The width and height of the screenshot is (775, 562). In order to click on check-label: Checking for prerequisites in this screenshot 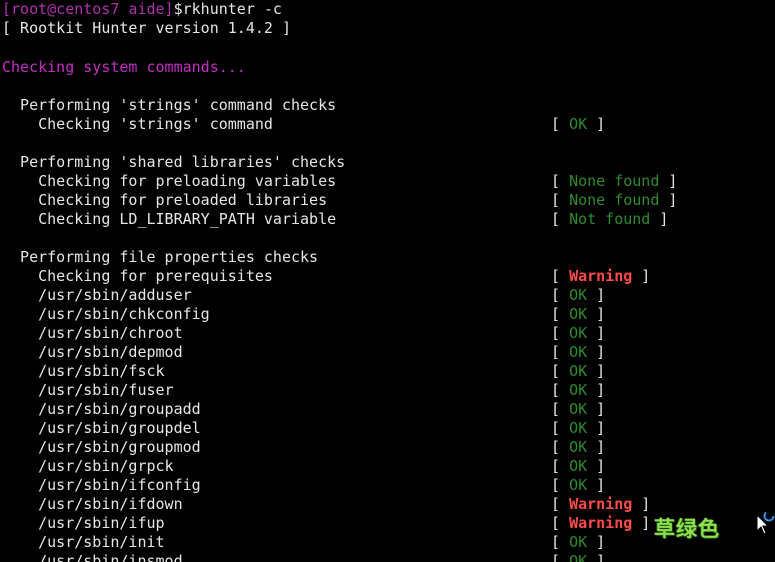, I will do `click(137, 276)`.